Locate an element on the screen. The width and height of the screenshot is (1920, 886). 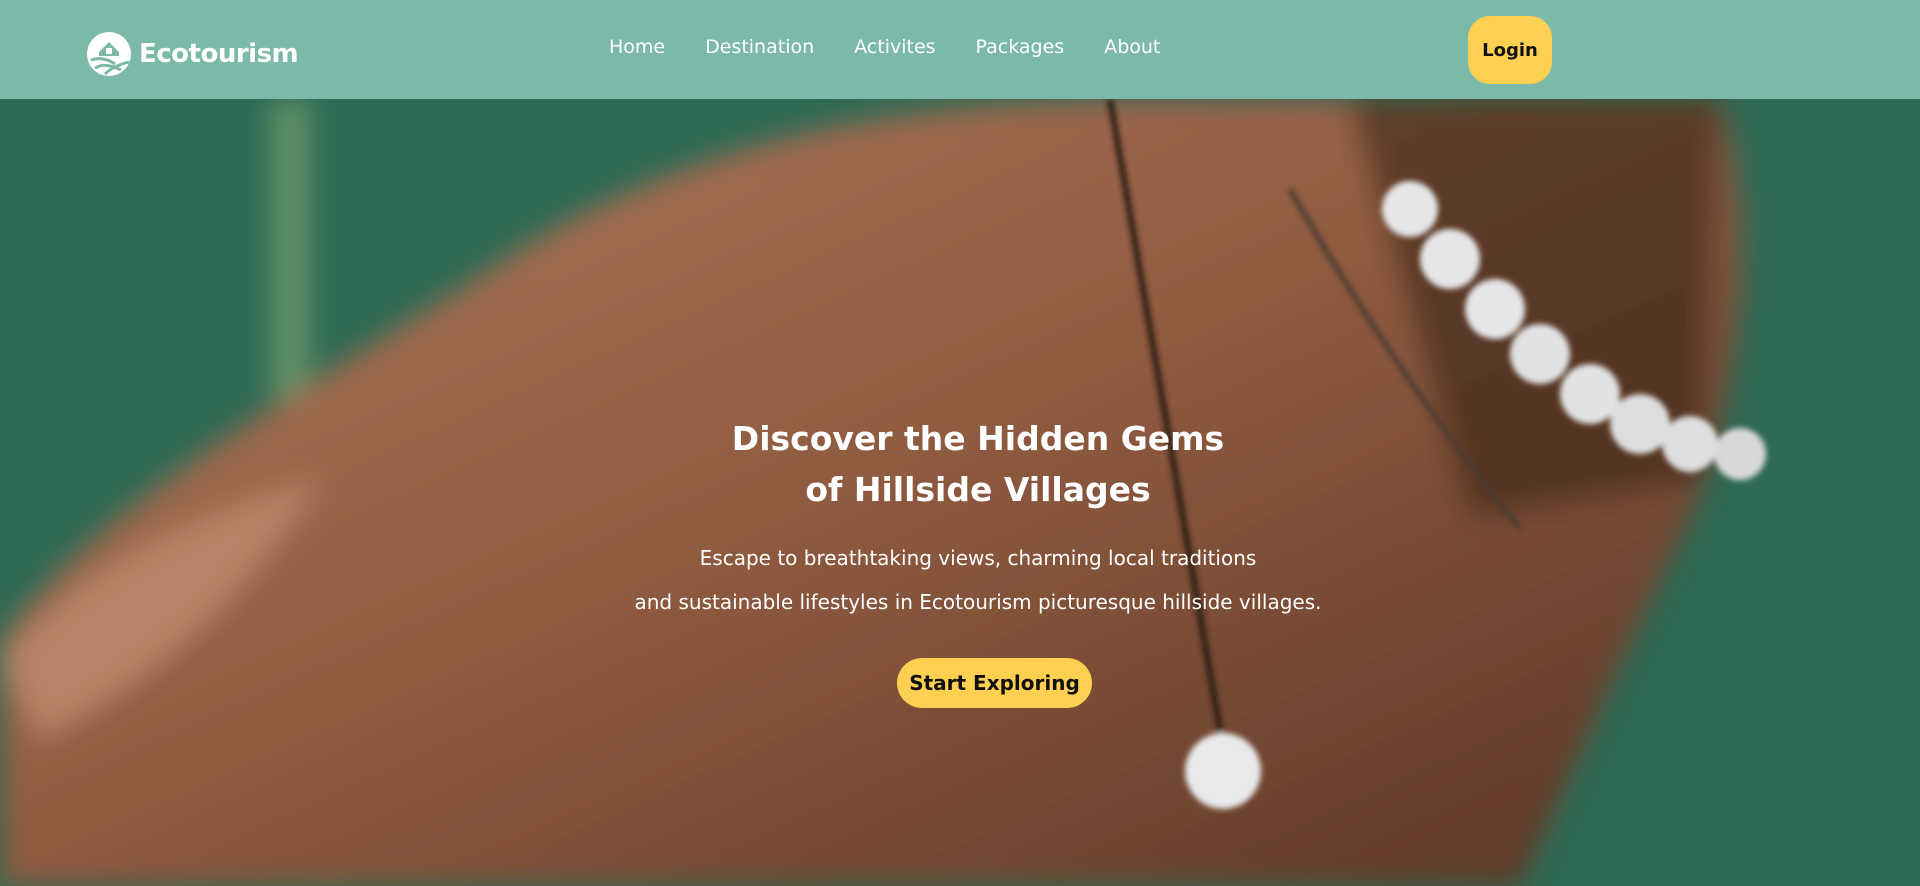
farmhouse-leaf-icon is located at coordinates (109, 54).